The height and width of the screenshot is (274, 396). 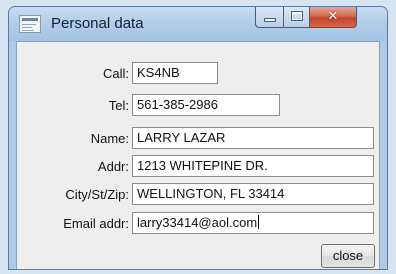 What do you see at coordinates (198, 24) in the screenshot?
I see `title-bar: Personal data ✕` at bounding box center [198, 24].